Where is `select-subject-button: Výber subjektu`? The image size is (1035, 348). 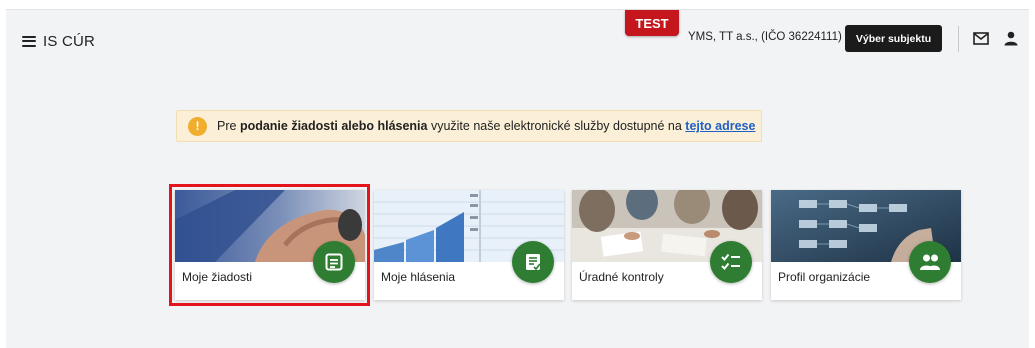
select-subject-button: Výber subjektu is located at coordinates (893, 38).